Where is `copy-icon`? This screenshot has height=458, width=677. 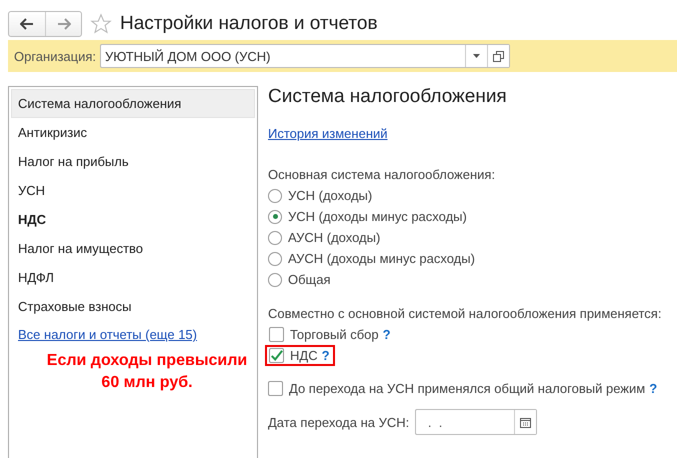 copy-icon is located at coordinates (498, 56).